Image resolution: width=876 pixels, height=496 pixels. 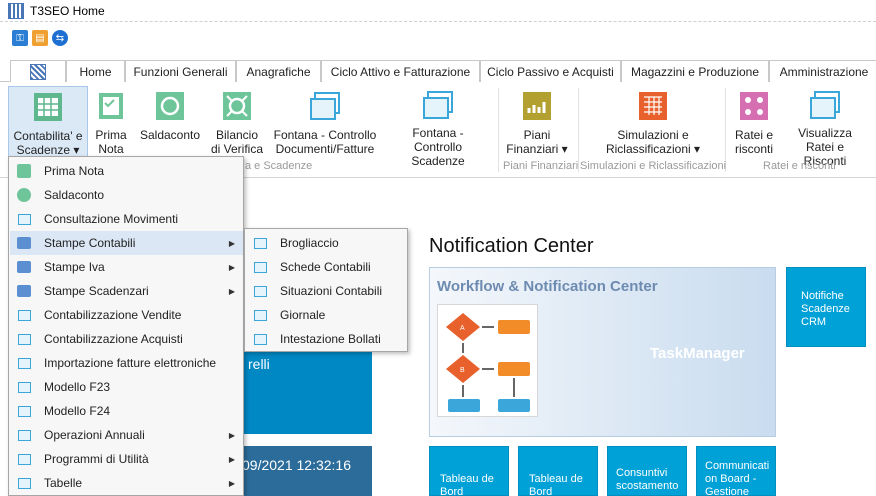 I want to click on menu-item-importazione-fatture: Importazione fatture elettroniche, so click(x=126, y=363).